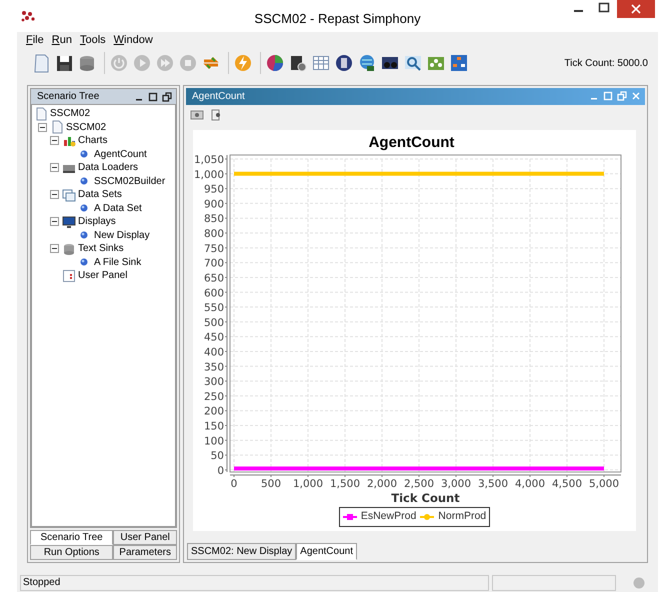  What do you see at coordinates (93, 140) in the screenshot?
I see `tree-item: Charts` at bounding box center [93, 140].